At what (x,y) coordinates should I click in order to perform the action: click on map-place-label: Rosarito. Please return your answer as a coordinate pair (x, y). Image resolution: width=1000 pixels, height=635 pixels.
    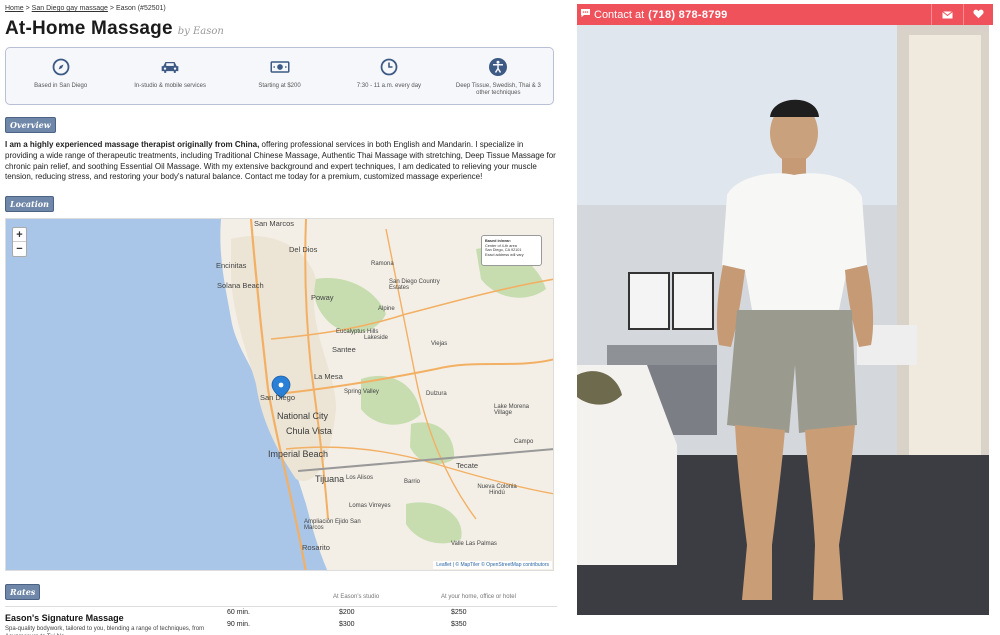
    Looking at the image, I should click on (316, 547).